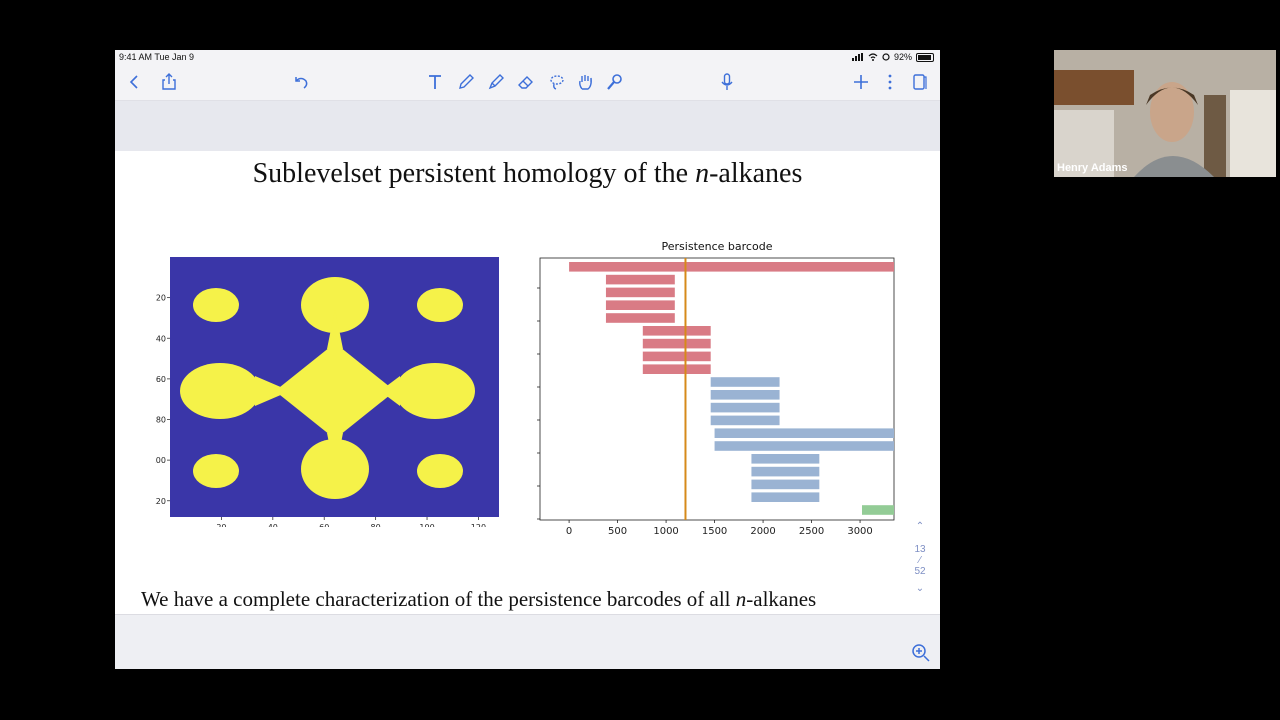 This screenshot has height=720, width=1280. What do you see at coordinates (301, 82) in the screenshot?
I see `undo-icon` at bounding box center [301, 82].